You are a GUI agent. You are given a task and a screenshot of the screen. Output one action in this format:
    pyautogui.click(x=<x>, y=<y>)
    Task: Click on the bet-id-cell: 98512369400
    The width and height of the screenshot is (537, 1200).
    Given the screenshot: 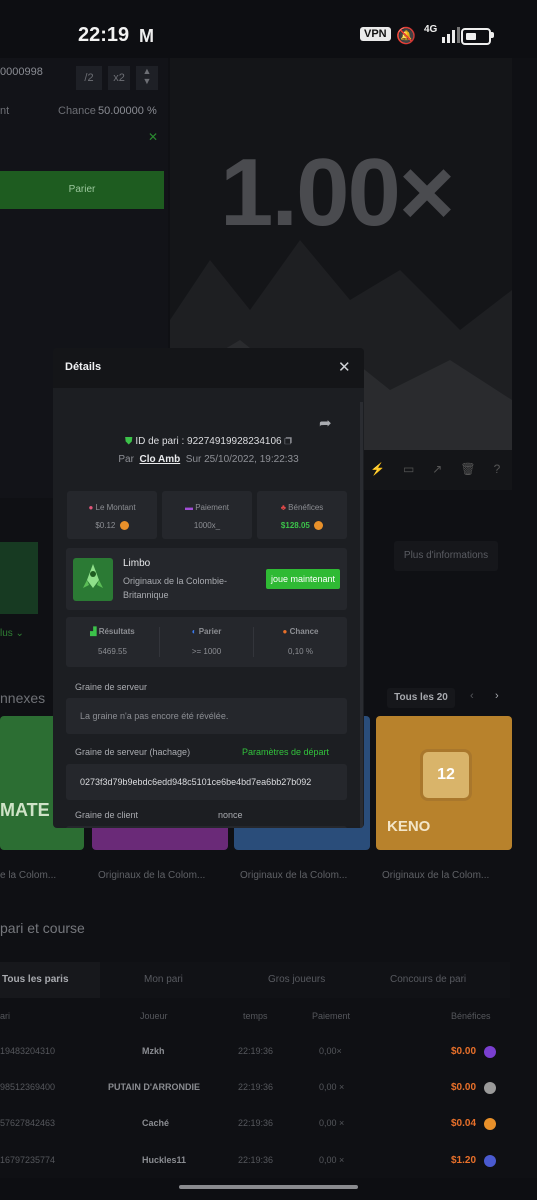 What is the action you would take?
    pyautogui.click(x=27, y=1087)
    